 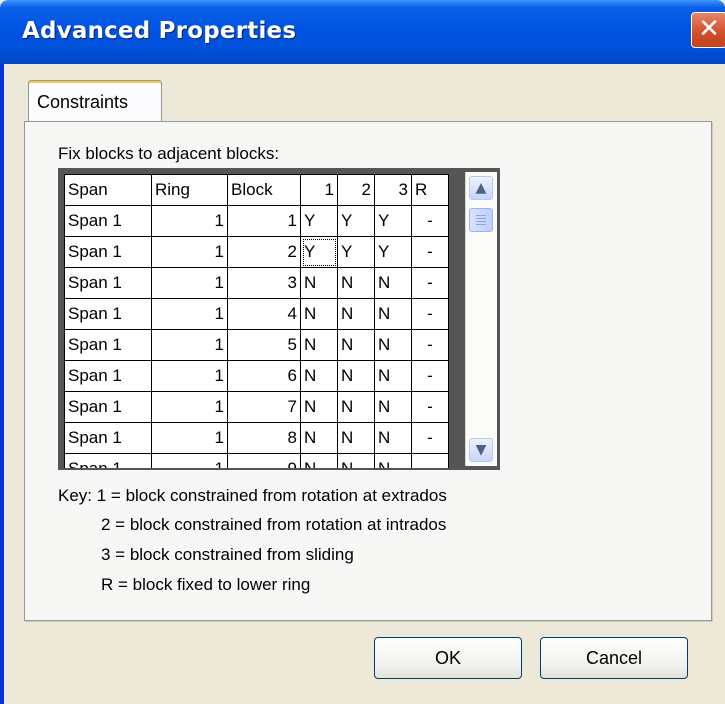 I want to click on row-header-block: 5, so click(x=264, y=345).